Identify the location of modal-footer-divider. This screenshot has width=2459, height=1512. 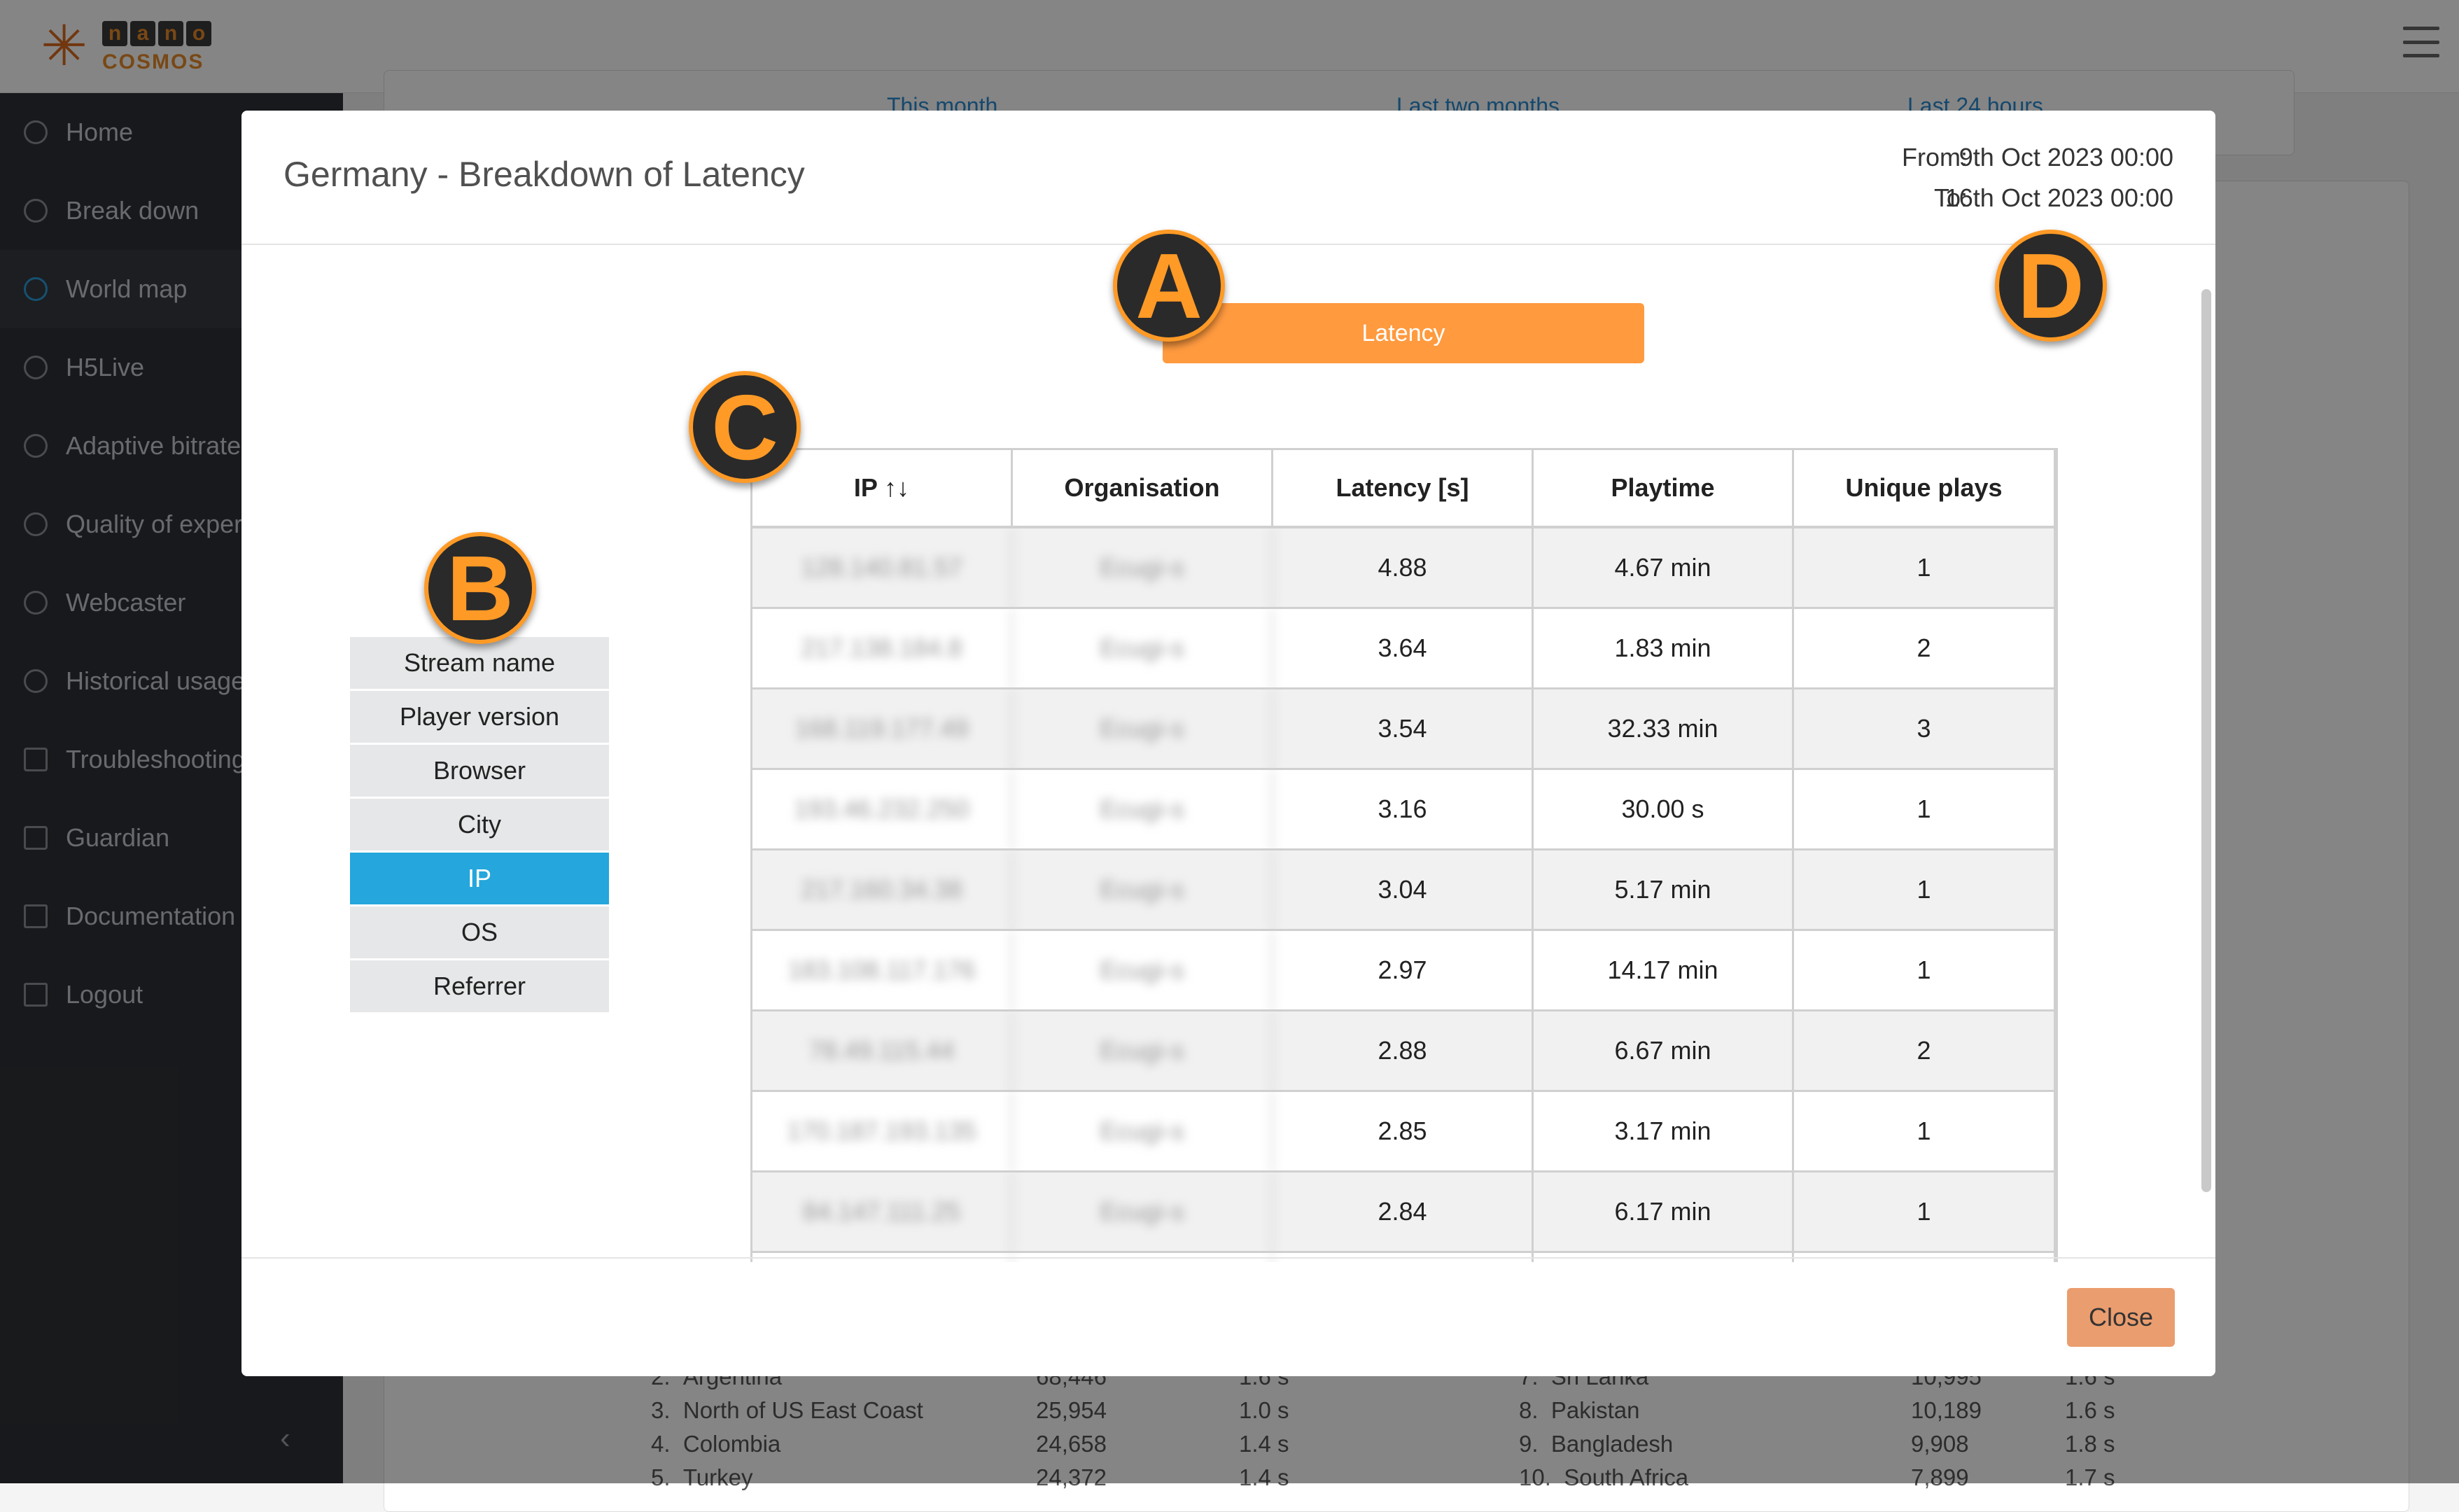
(1228, 1258).